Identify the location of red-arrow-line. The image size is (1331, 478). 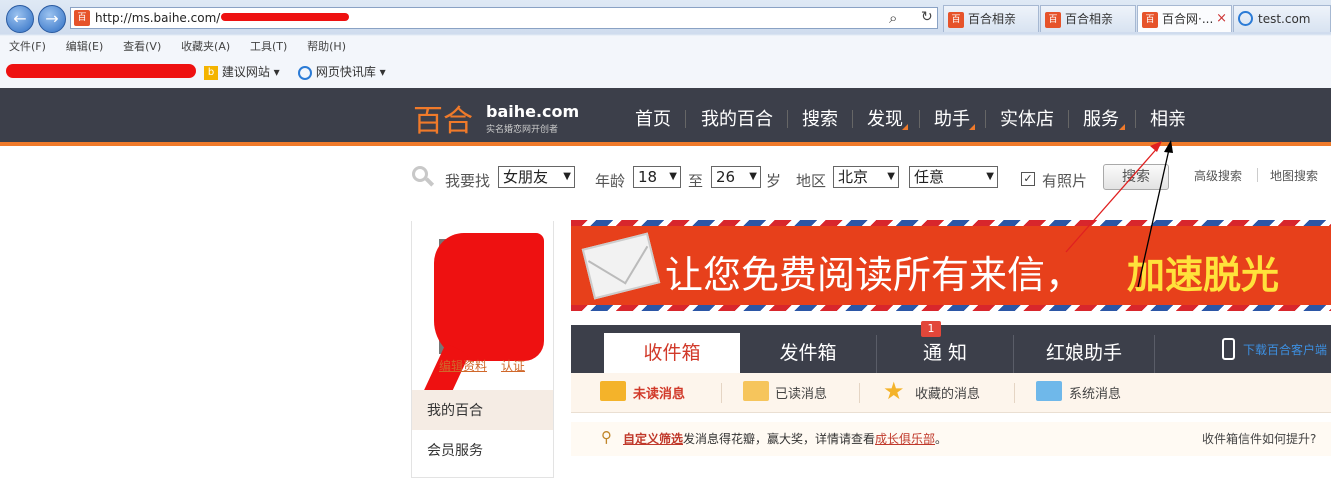
(1113, 198).